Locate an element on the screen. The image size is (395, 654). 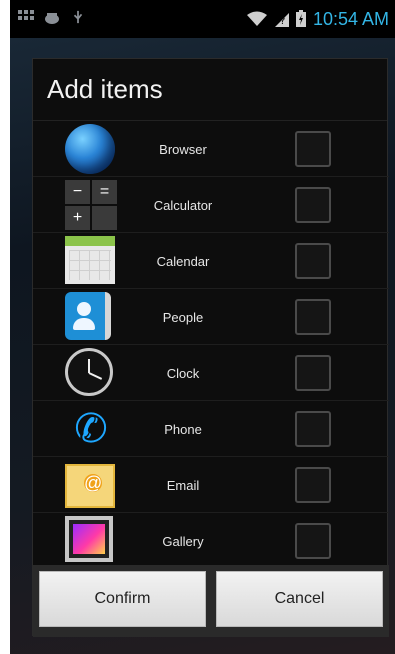
list-item-browser: Browser is located at coordinates (211, 149).